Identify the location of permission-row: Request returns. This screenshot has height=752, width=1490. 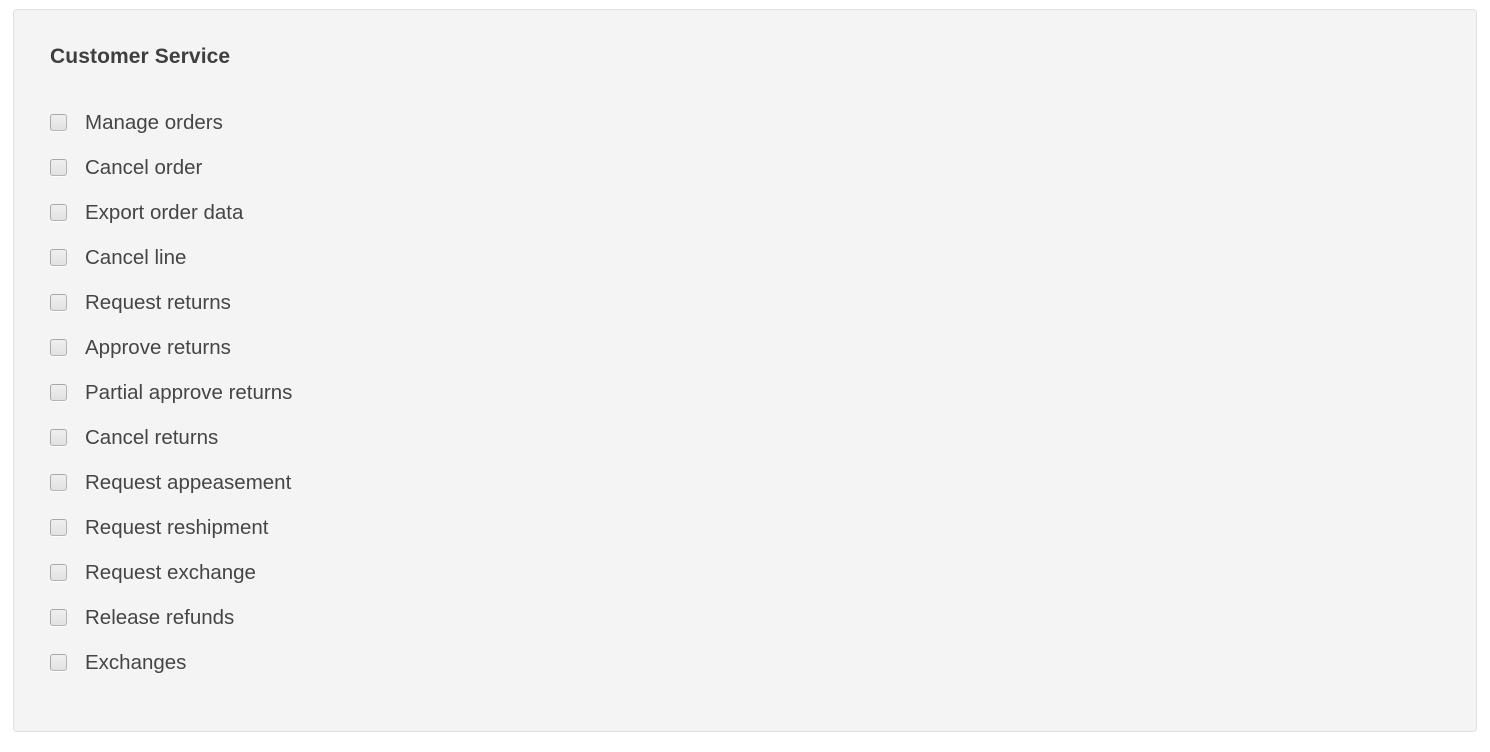
(748, 302).